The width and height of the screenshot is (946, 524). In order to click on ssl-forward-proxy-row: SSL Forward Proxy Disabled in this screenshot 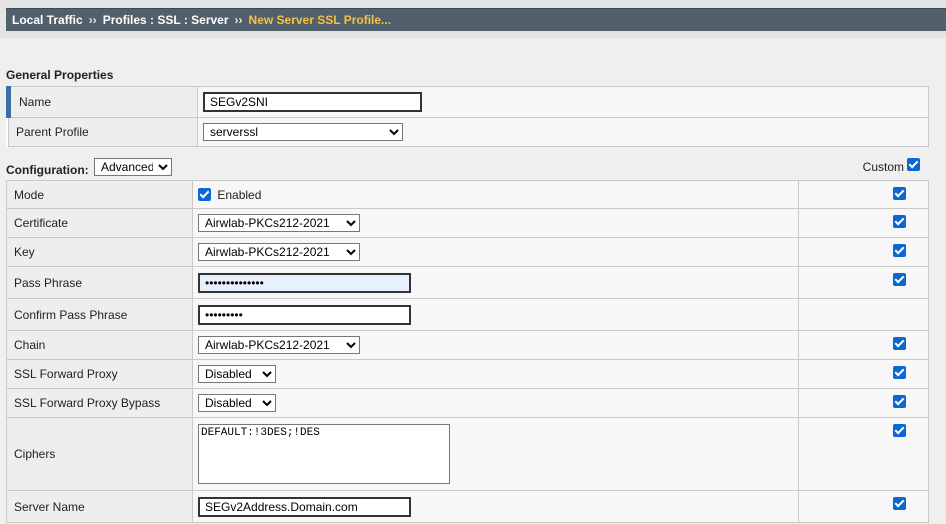, I will do `click(467, 374)`.